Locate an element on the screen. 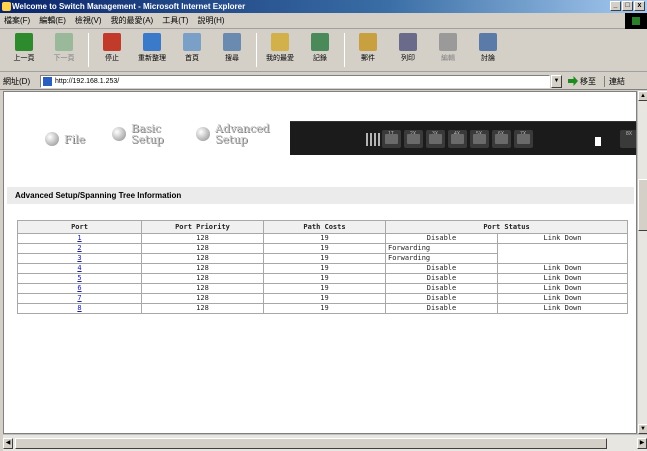 This screenshot has height=451, width=647. port-link: 5 is located at coordinates (79, 278).